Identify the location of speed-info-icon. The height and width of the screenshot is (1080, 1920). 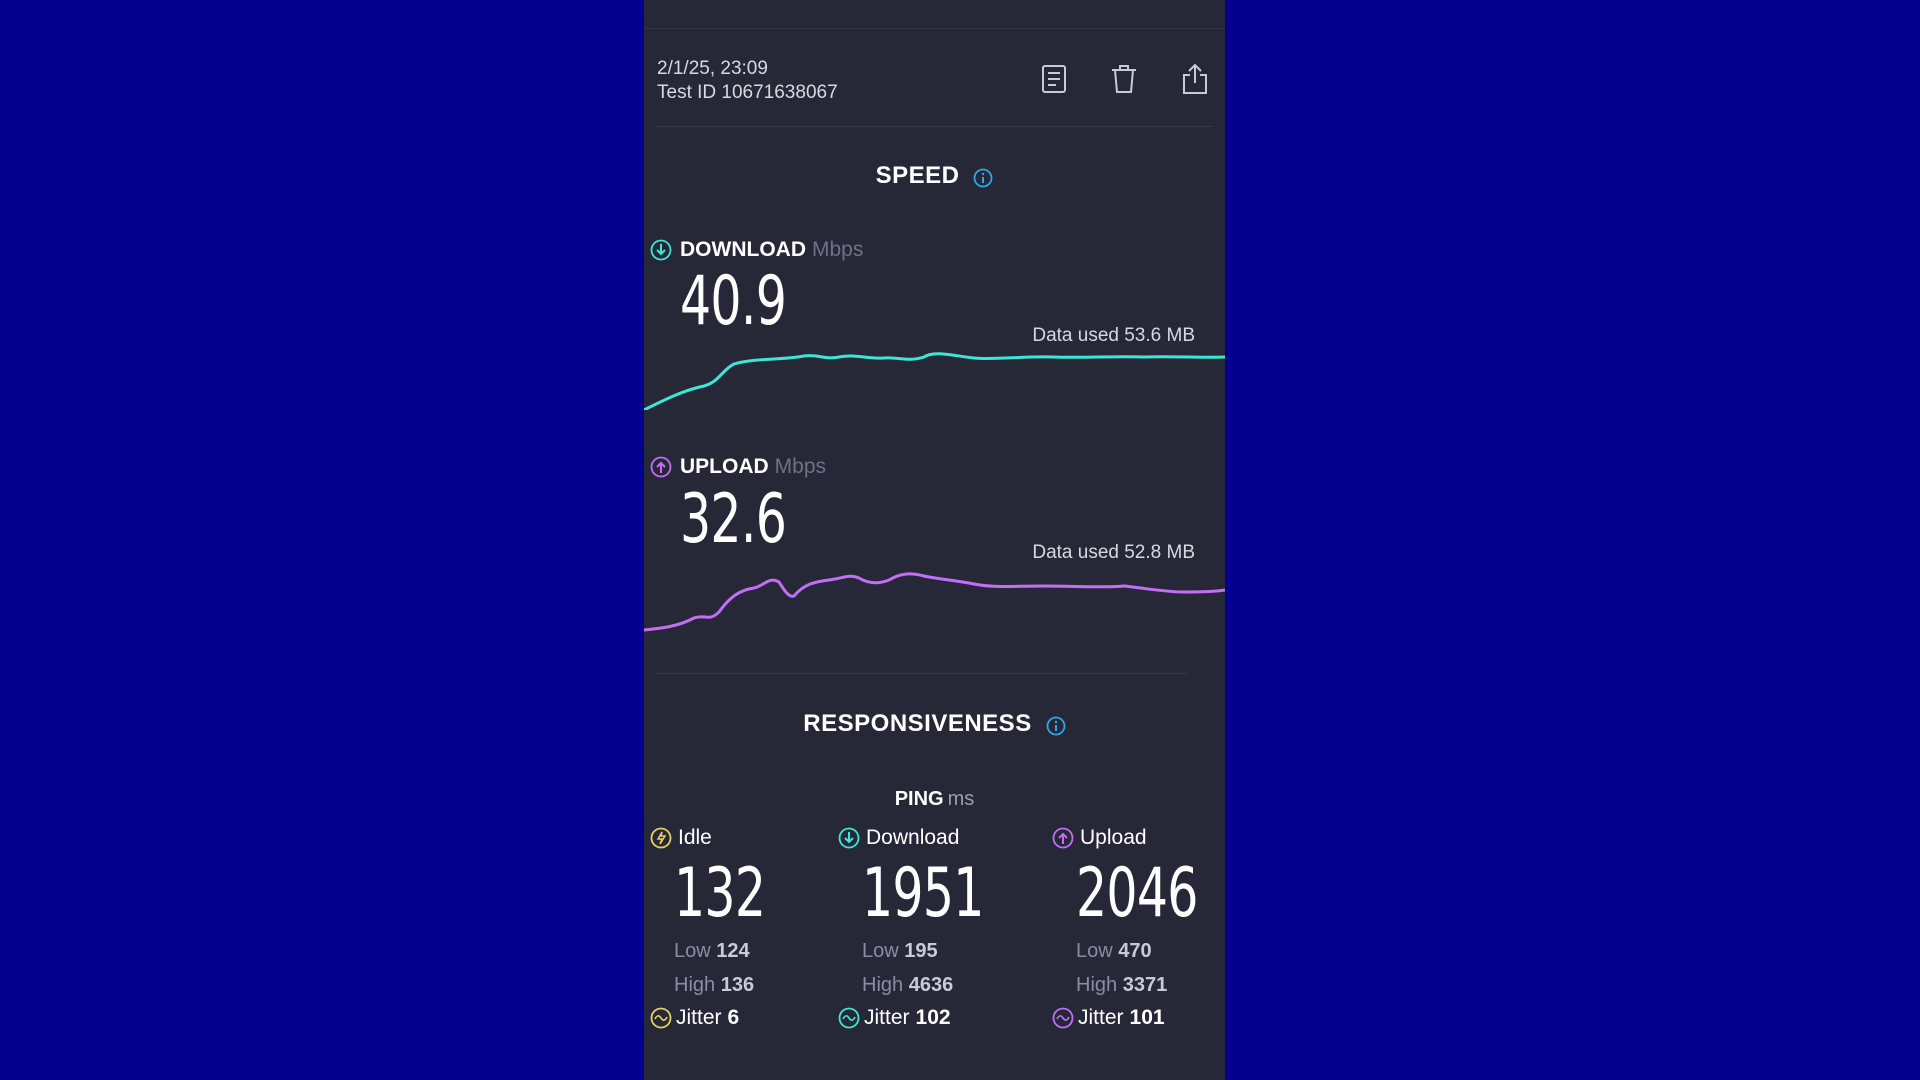
(983, 177).